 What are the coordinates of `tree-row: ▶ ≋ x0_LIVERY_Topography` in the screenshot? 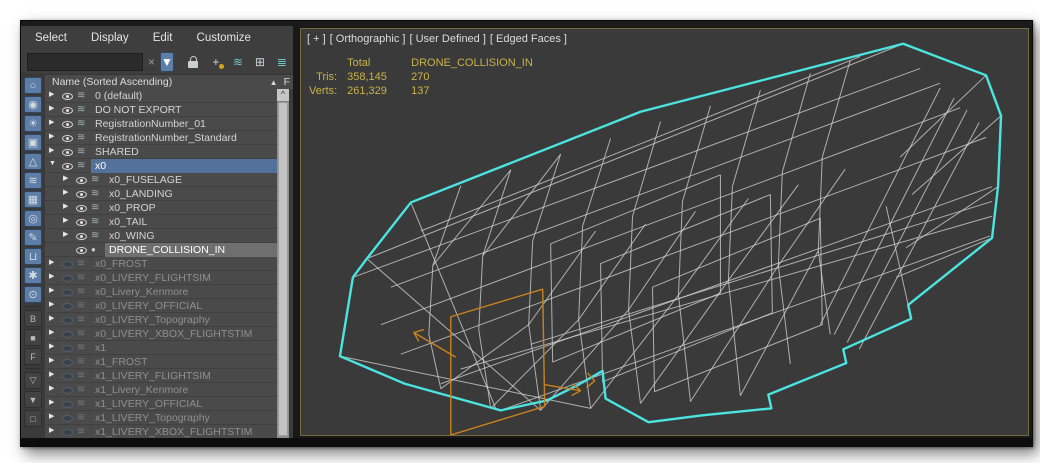 It's located at (161, 320).